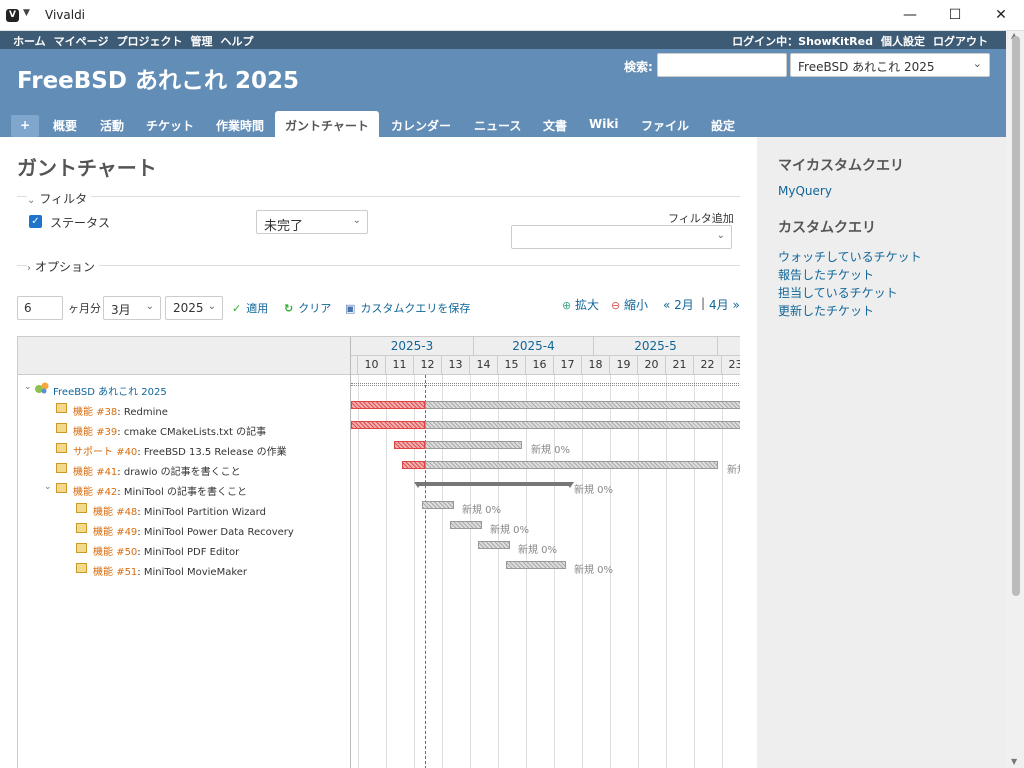 This screenshot has height=768, width=1024. I want to click on login-user-link: ShowKitRed, so click(835, 41).